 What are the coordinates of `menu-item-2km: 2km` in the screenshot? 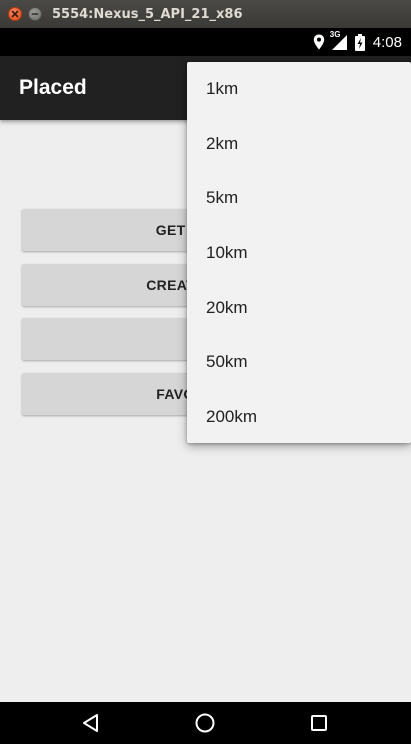 It's located at (299, 144).